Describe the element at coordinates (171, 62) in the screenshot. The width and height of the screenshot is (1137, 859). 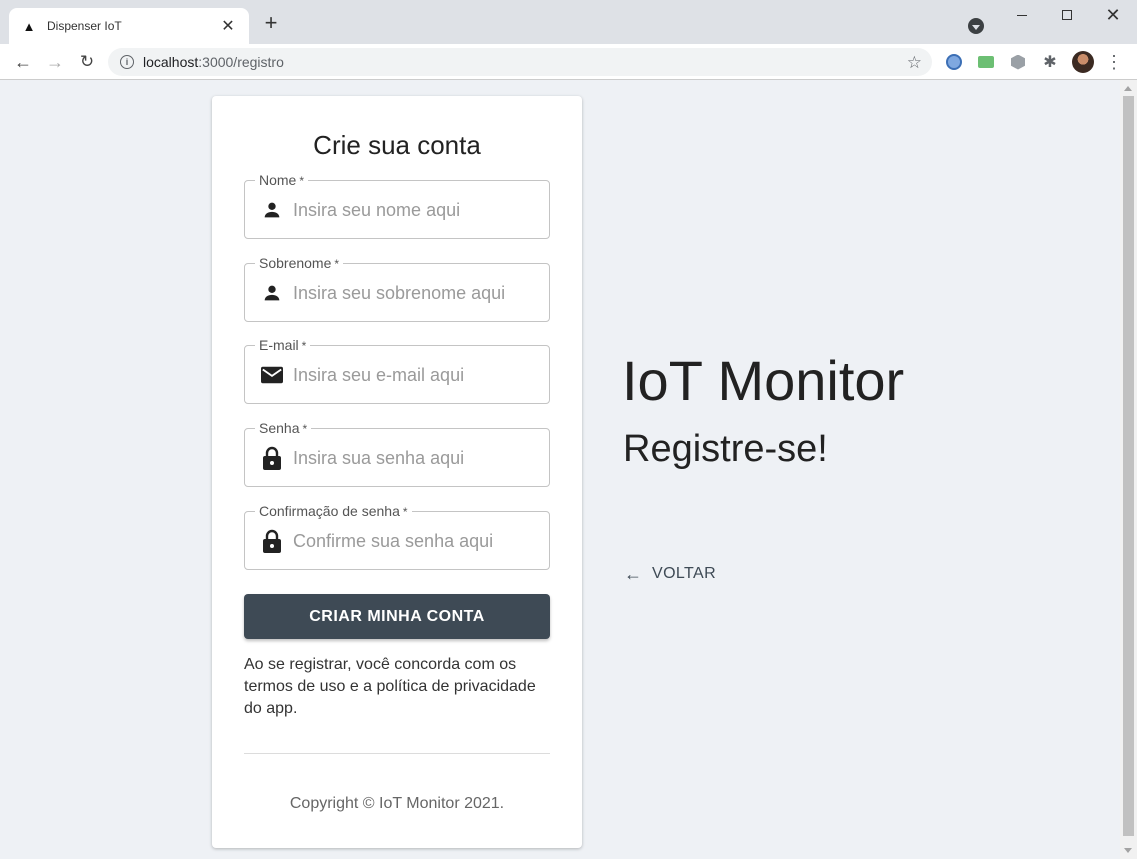
I see `url-host: localhost` at that location.